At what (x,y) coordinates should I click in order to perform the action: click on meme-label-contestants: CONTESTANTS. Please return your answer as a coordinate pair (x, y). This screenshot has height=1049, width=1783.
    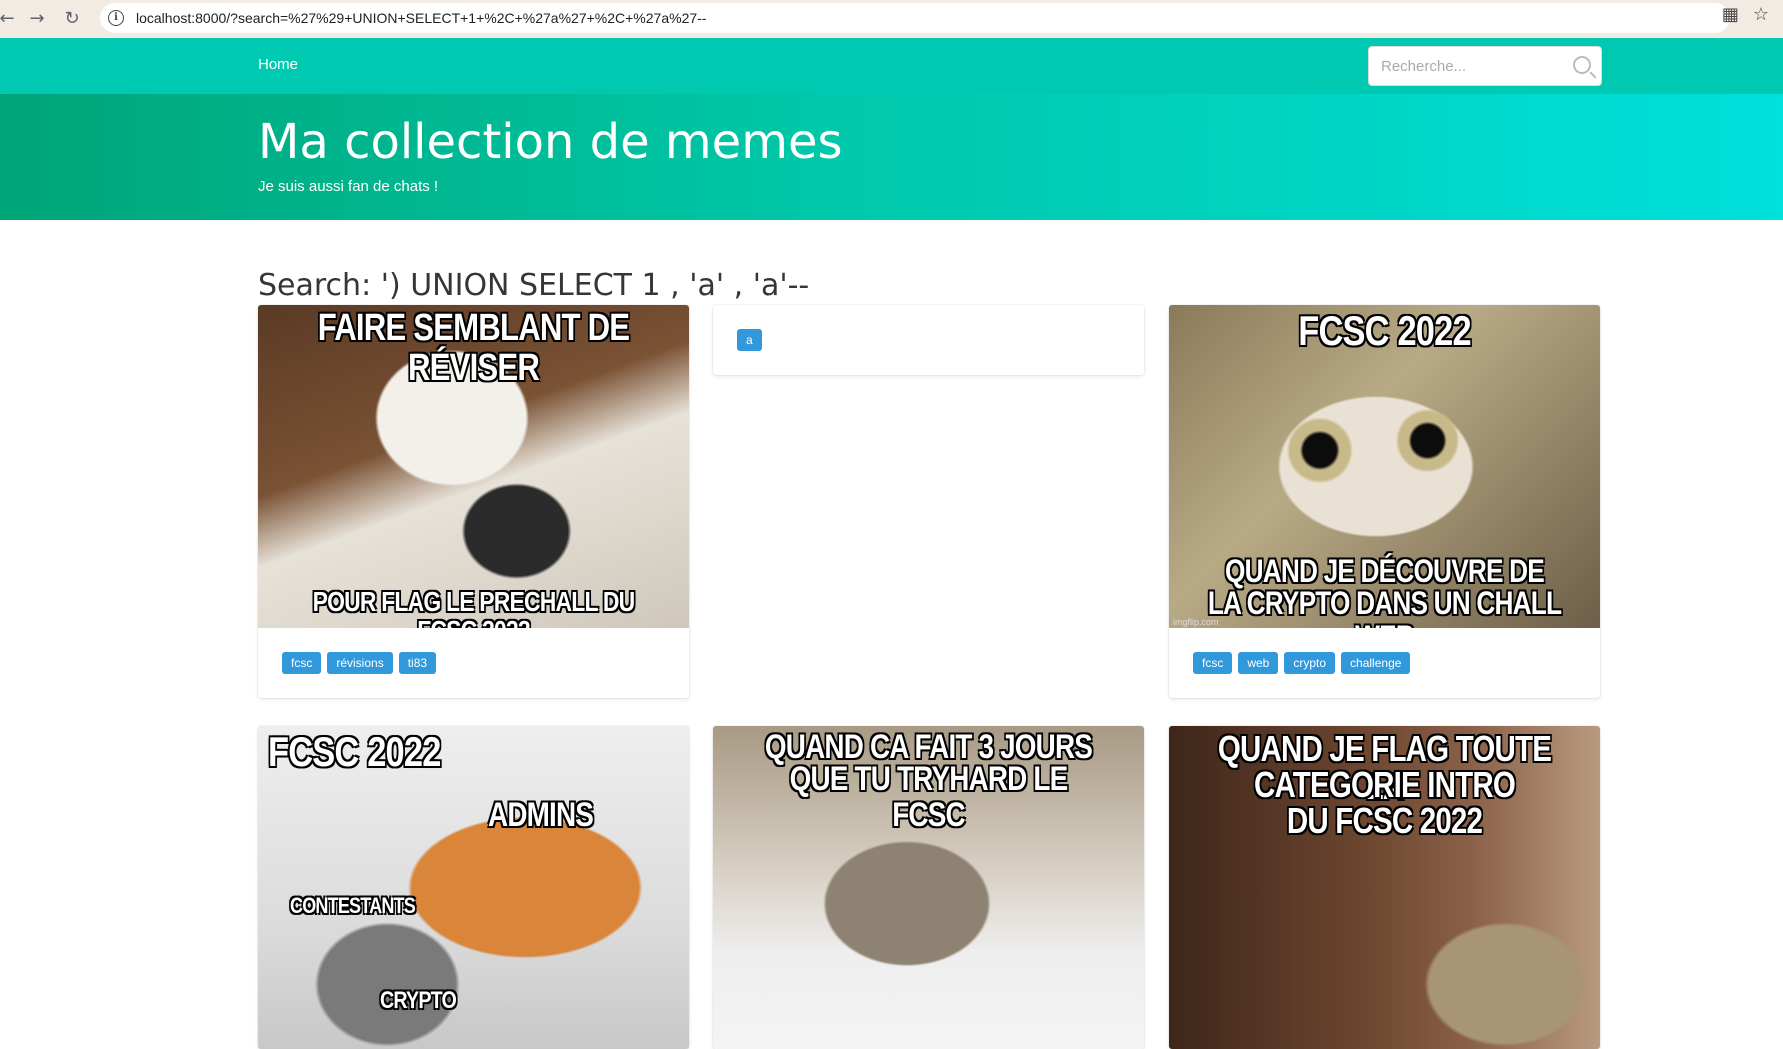
    Looking at the image, I should click on (353, 905).